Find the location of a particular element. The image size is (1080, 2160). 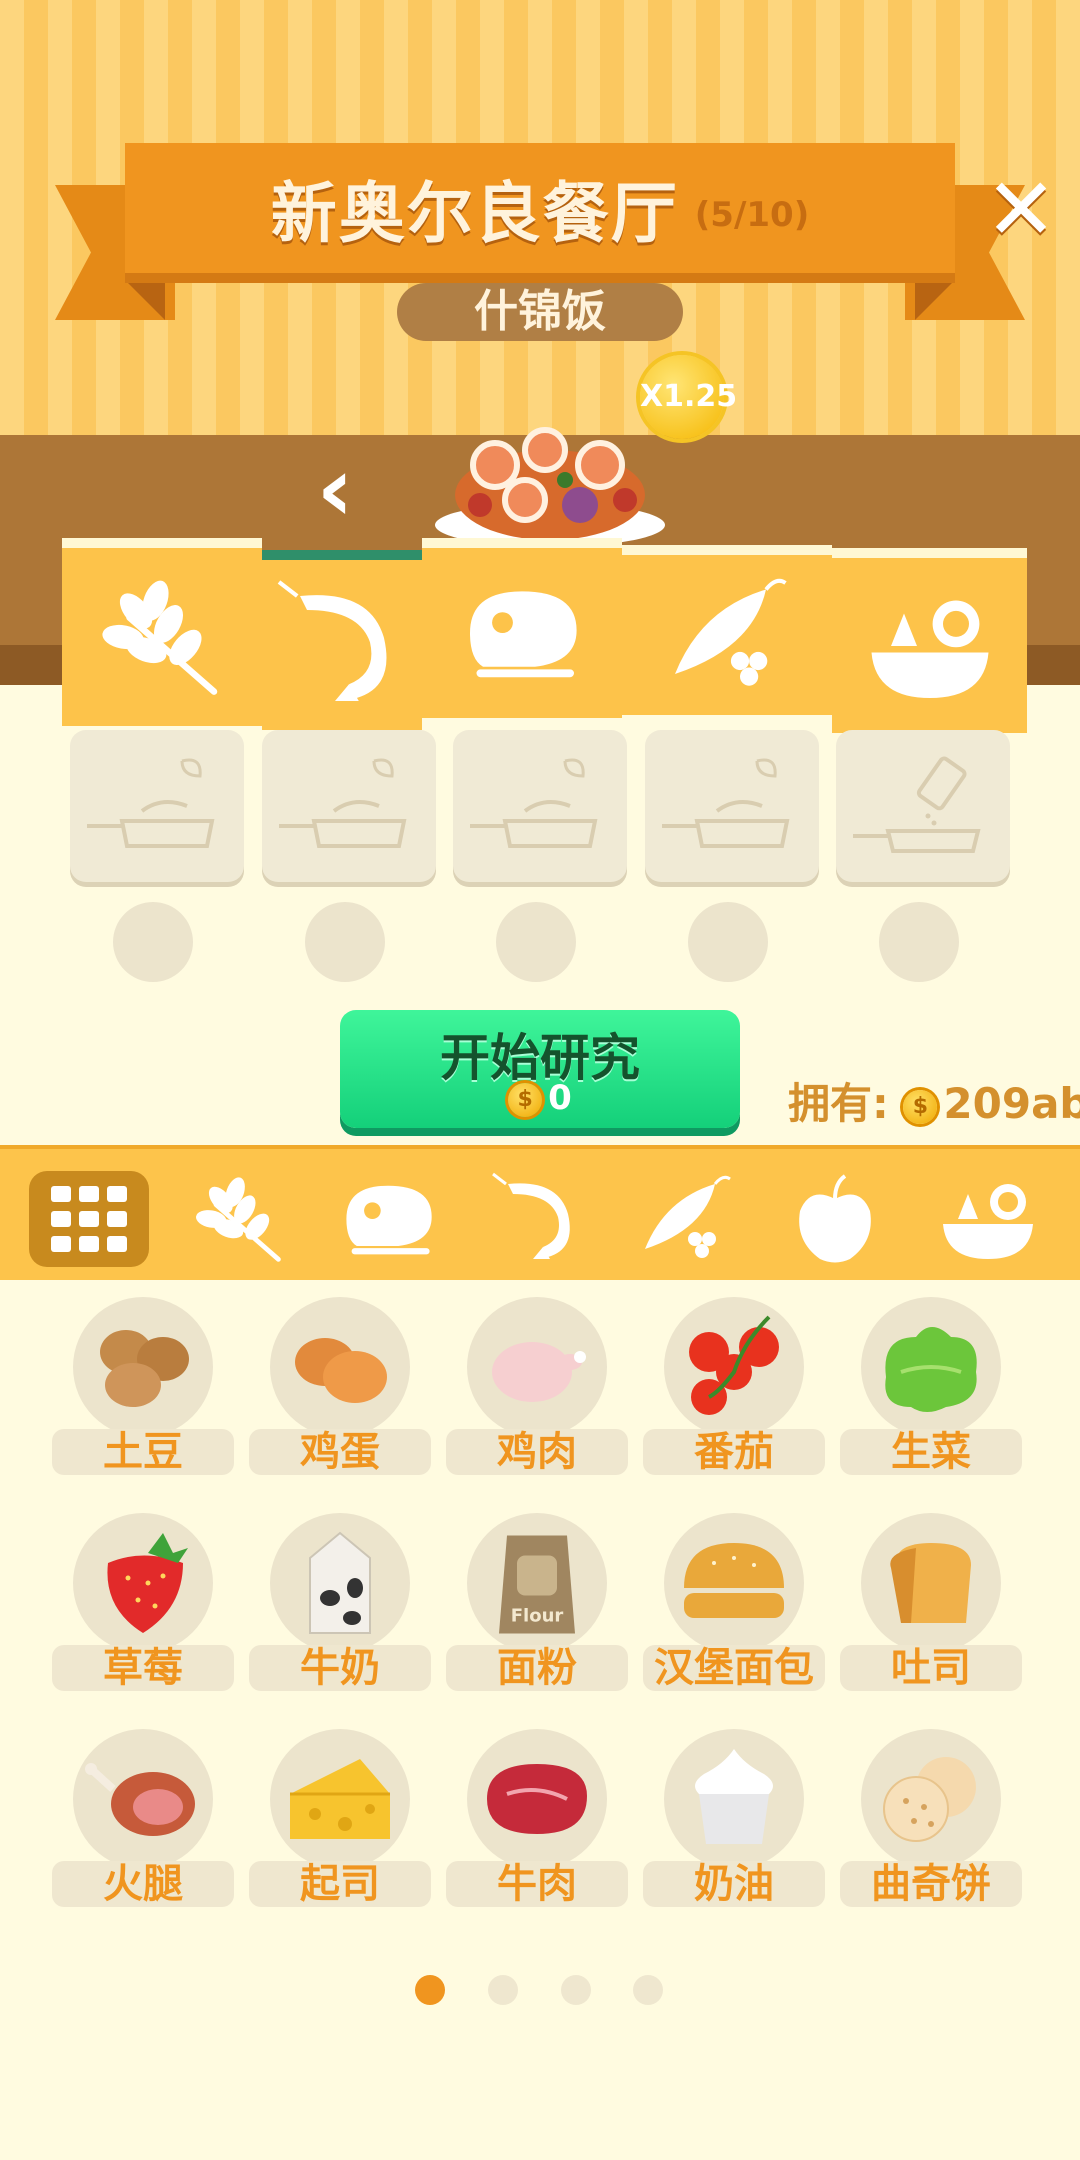

ingredient-card: 鸡蛋 is located at coordinates (340, 1397).